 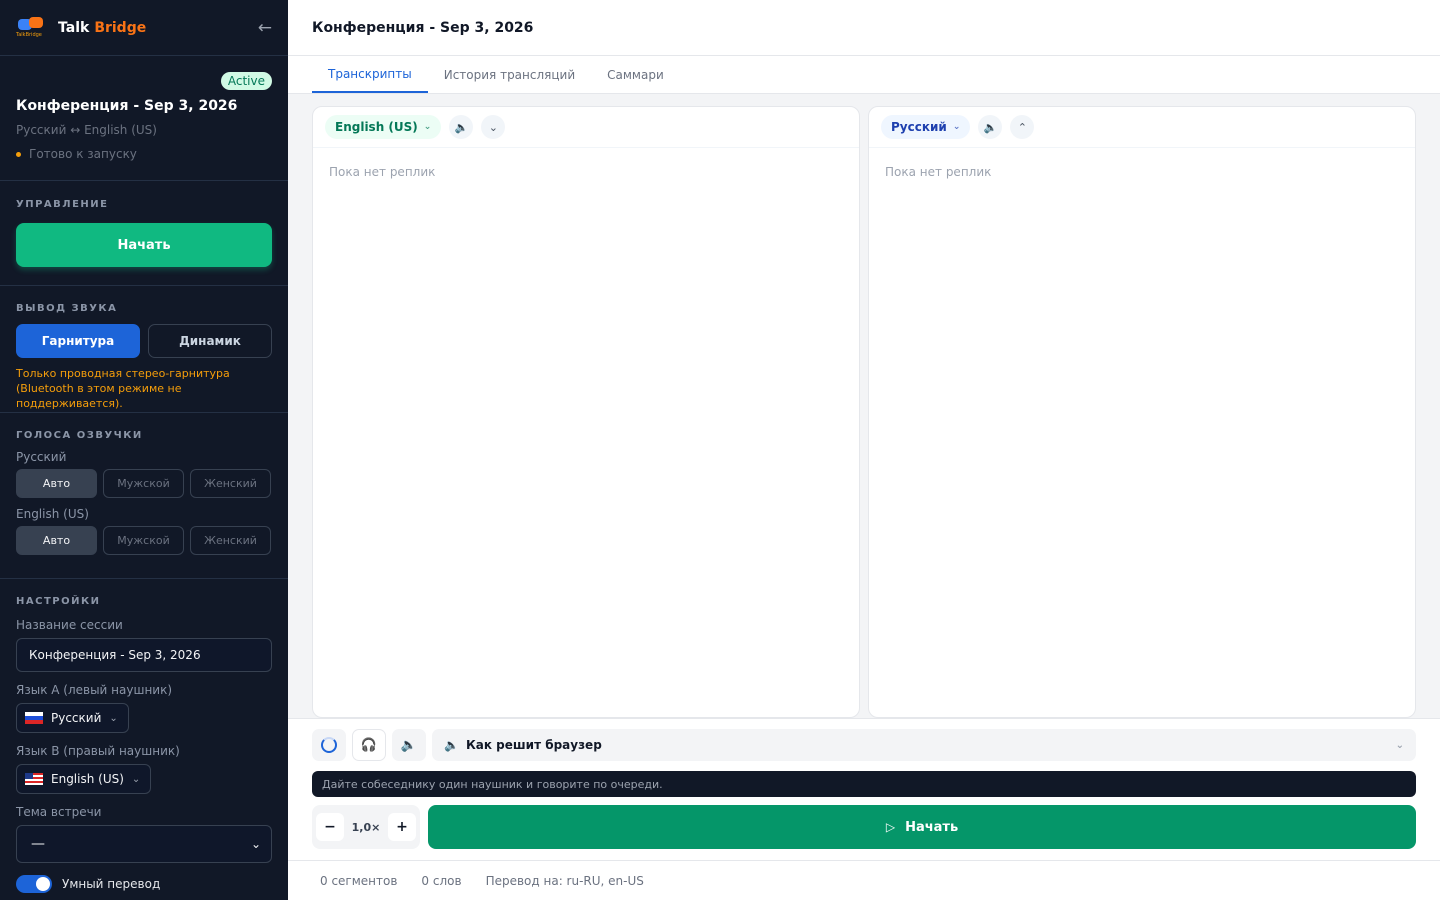 I want to click on brand-bar: TalkBridge Talk Bridge ←, so click(x=144, y=28).